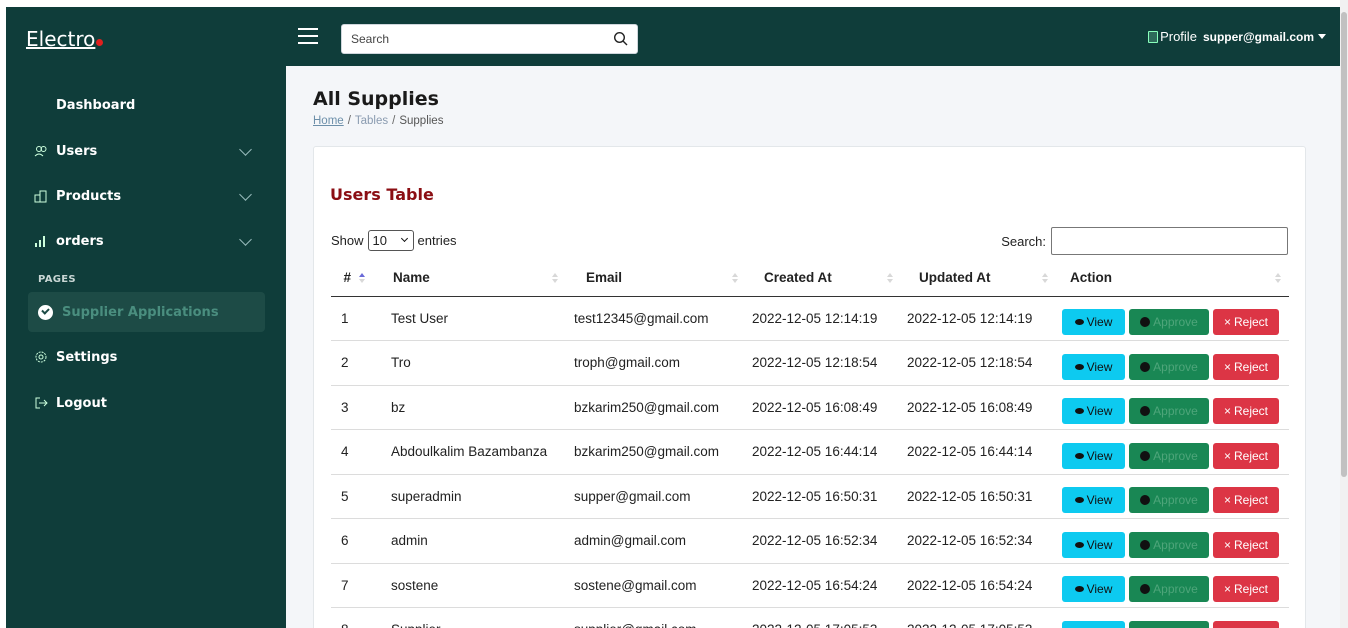 The height and width of the screenshot is (628, 1348). What do you see at coordinates (656, 278) in the screenshot?
I see `column-header-email: Email` at bounding box center [656, 278].